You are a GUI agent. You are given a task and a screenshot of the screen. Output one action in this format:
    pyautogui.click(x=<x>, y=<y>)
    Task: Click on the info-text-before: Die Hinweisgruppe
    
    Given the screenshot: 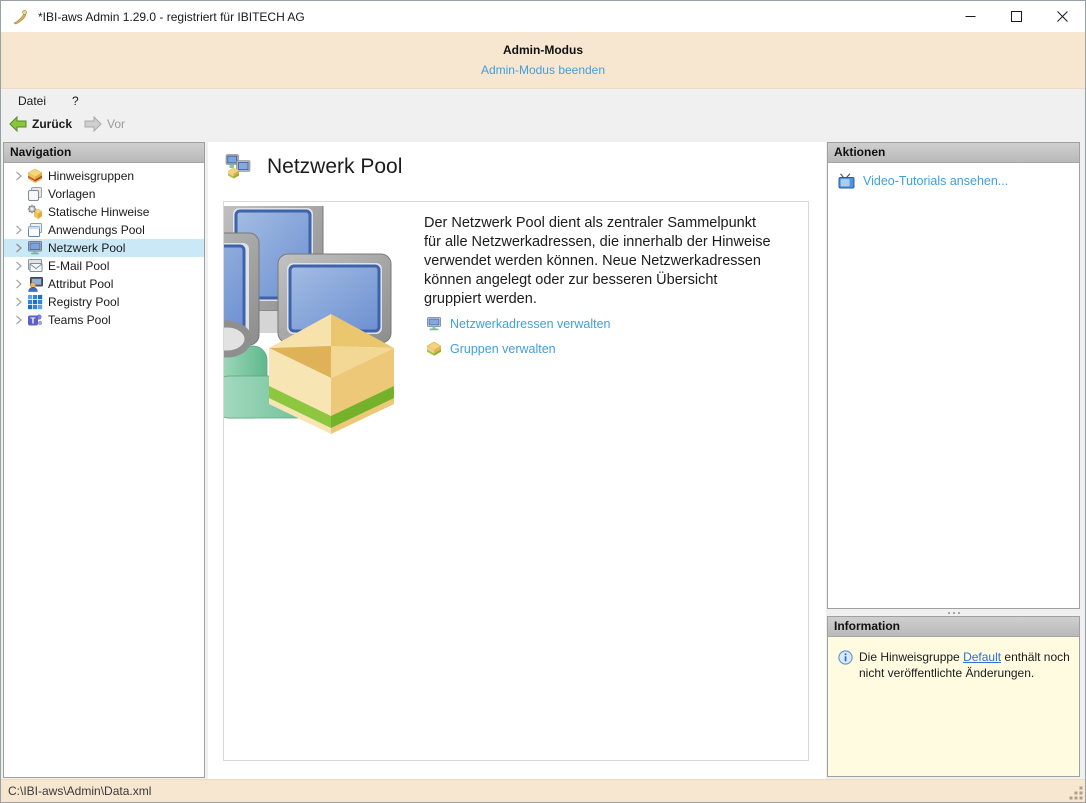 What is the action you would take?
    pyautogui.click(x=911, y=657)
    